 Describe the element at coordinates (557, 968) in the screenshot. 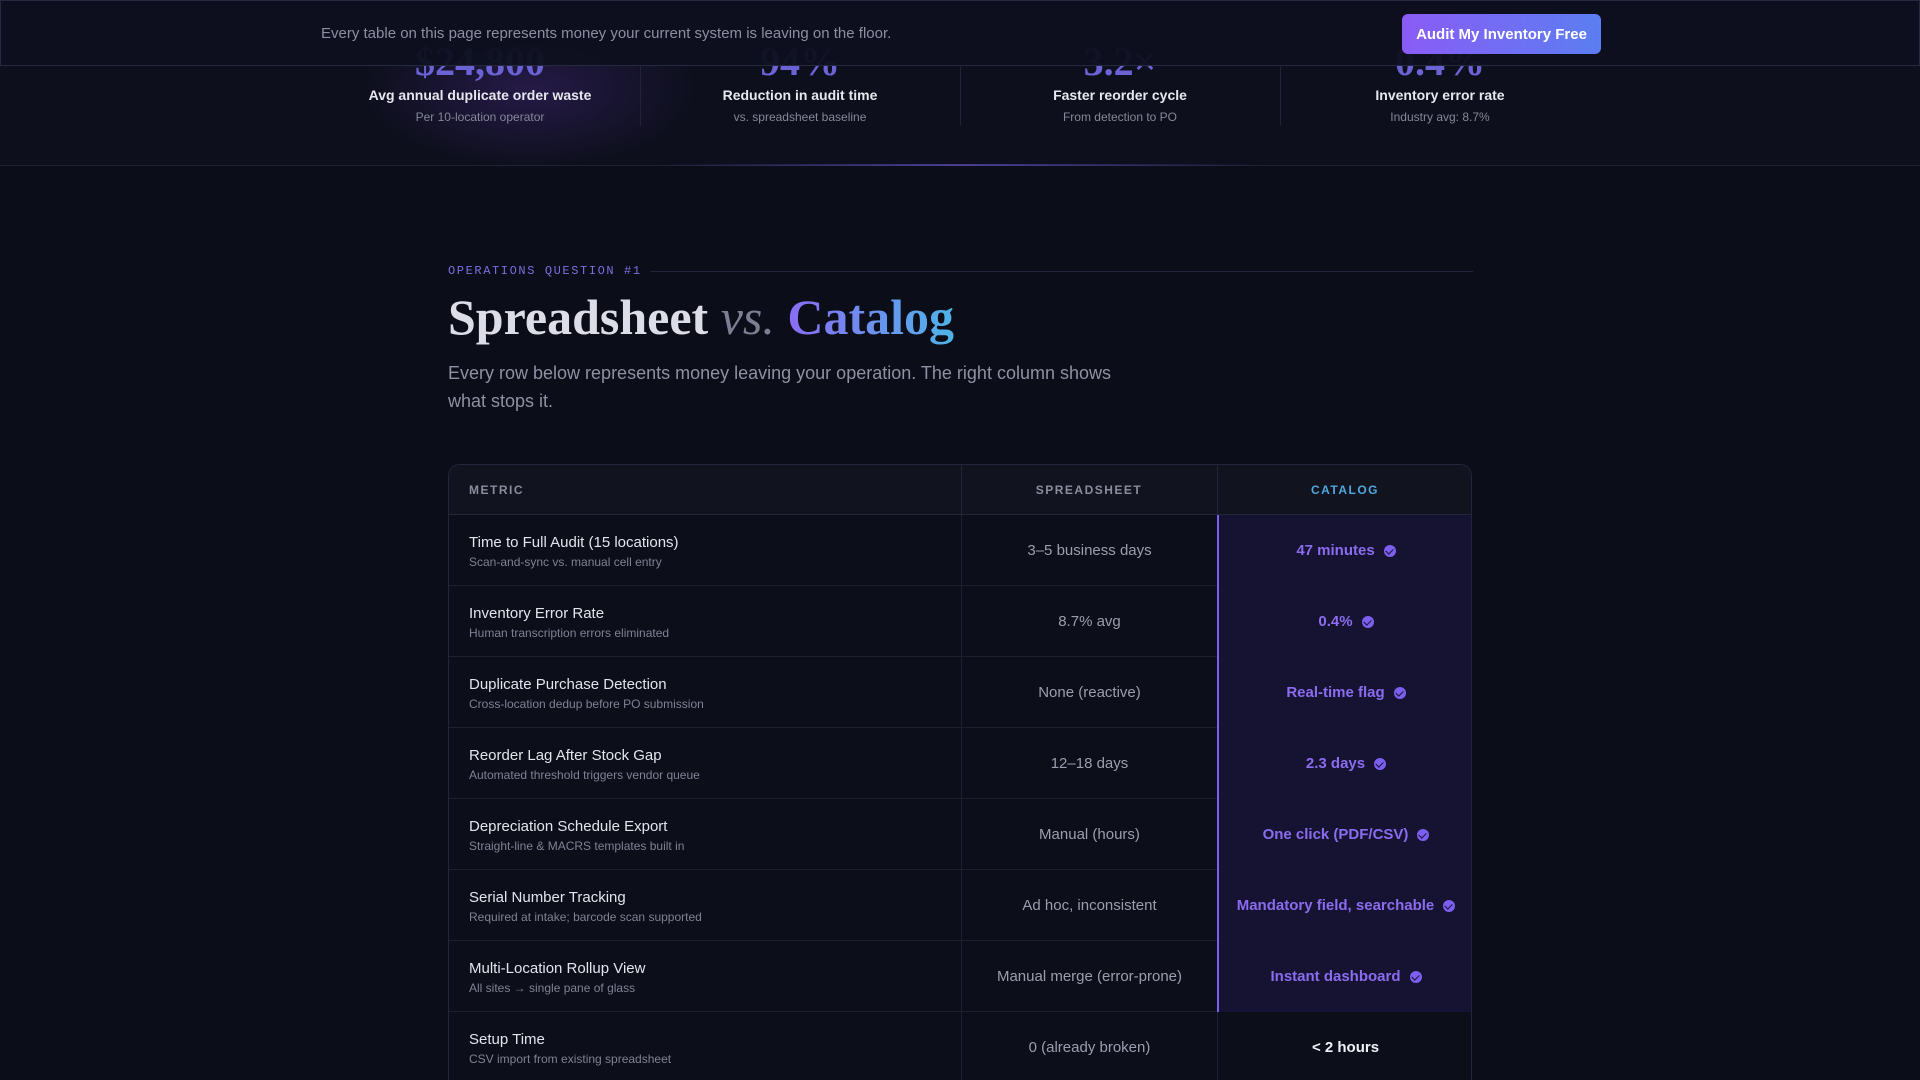

I see `metric-name: Multi-Location Rollup View` at that location.